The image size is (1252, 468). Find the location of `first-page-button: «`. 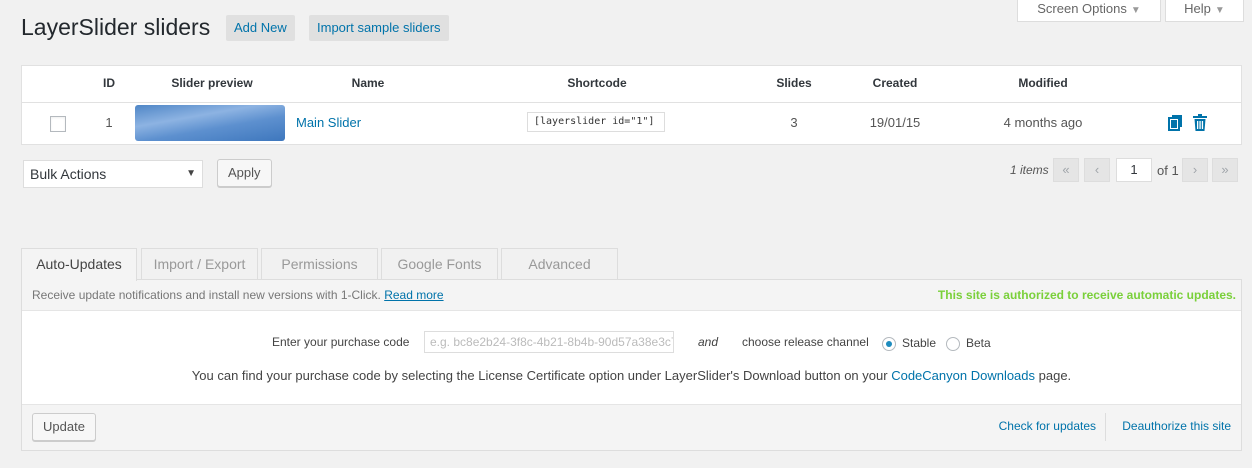

first-page-button: « is located at coordinates (1066, 170).